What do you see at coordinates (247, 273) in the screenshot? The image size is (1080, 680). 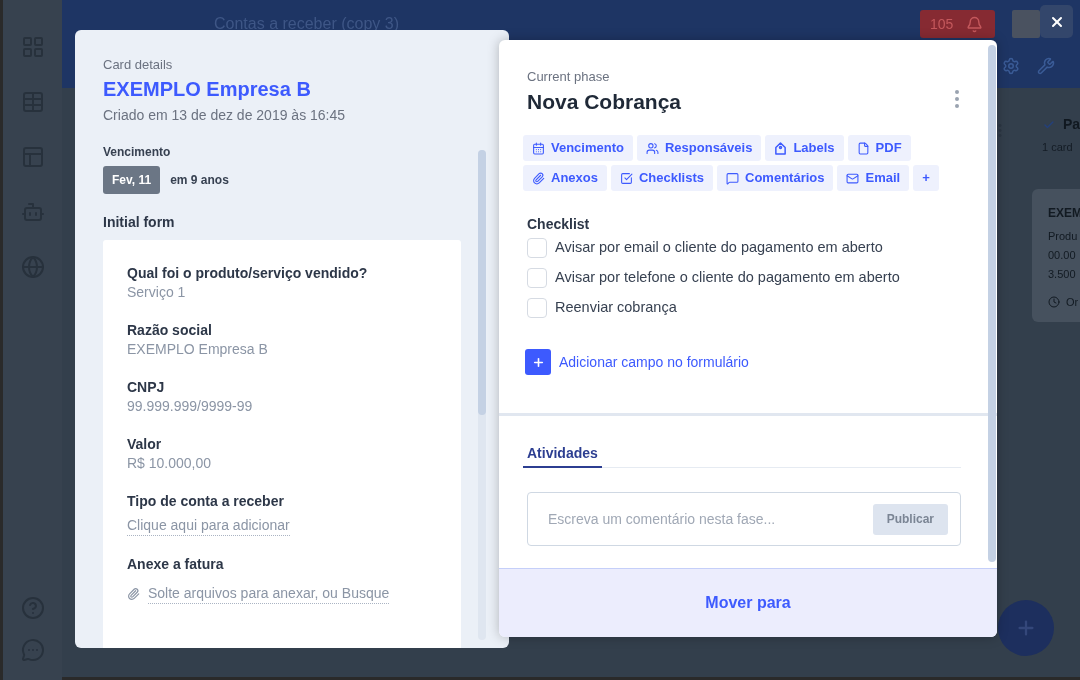 I see `field-label: Qual foi o produto/serviço vendido?` at bounding box center [247, 273].